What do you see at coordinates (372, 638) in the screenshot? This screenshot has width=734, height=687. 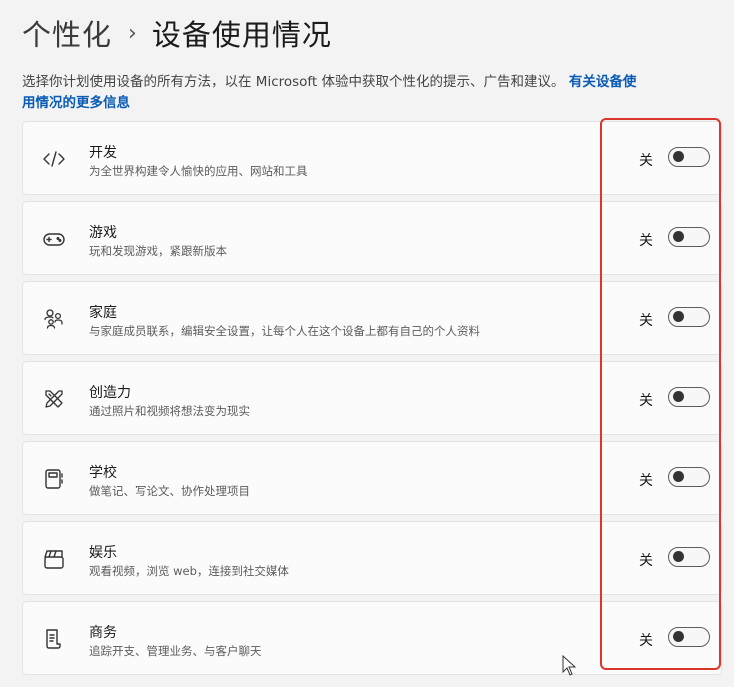 I see `usage-card-business: 商务 追踪开支、管理业务、与客户聊天 关` at bounding box center [372, 638].